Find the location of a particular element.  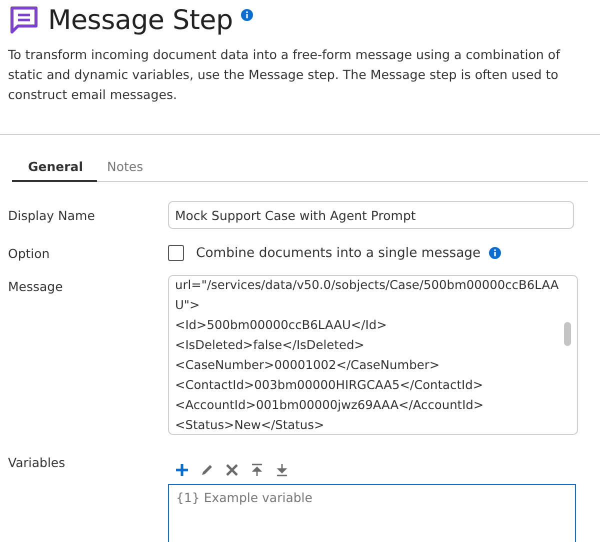

add-icon is located at coordinates (182, 470).